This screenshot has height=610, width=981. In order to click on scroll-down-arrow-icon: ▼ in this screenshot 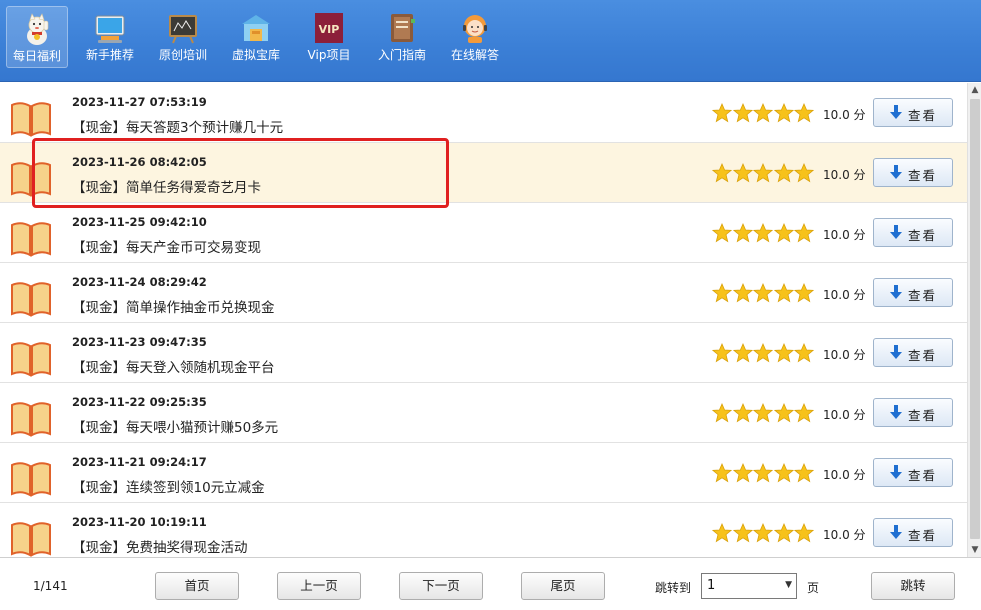, I will do `click(974, 550)`.